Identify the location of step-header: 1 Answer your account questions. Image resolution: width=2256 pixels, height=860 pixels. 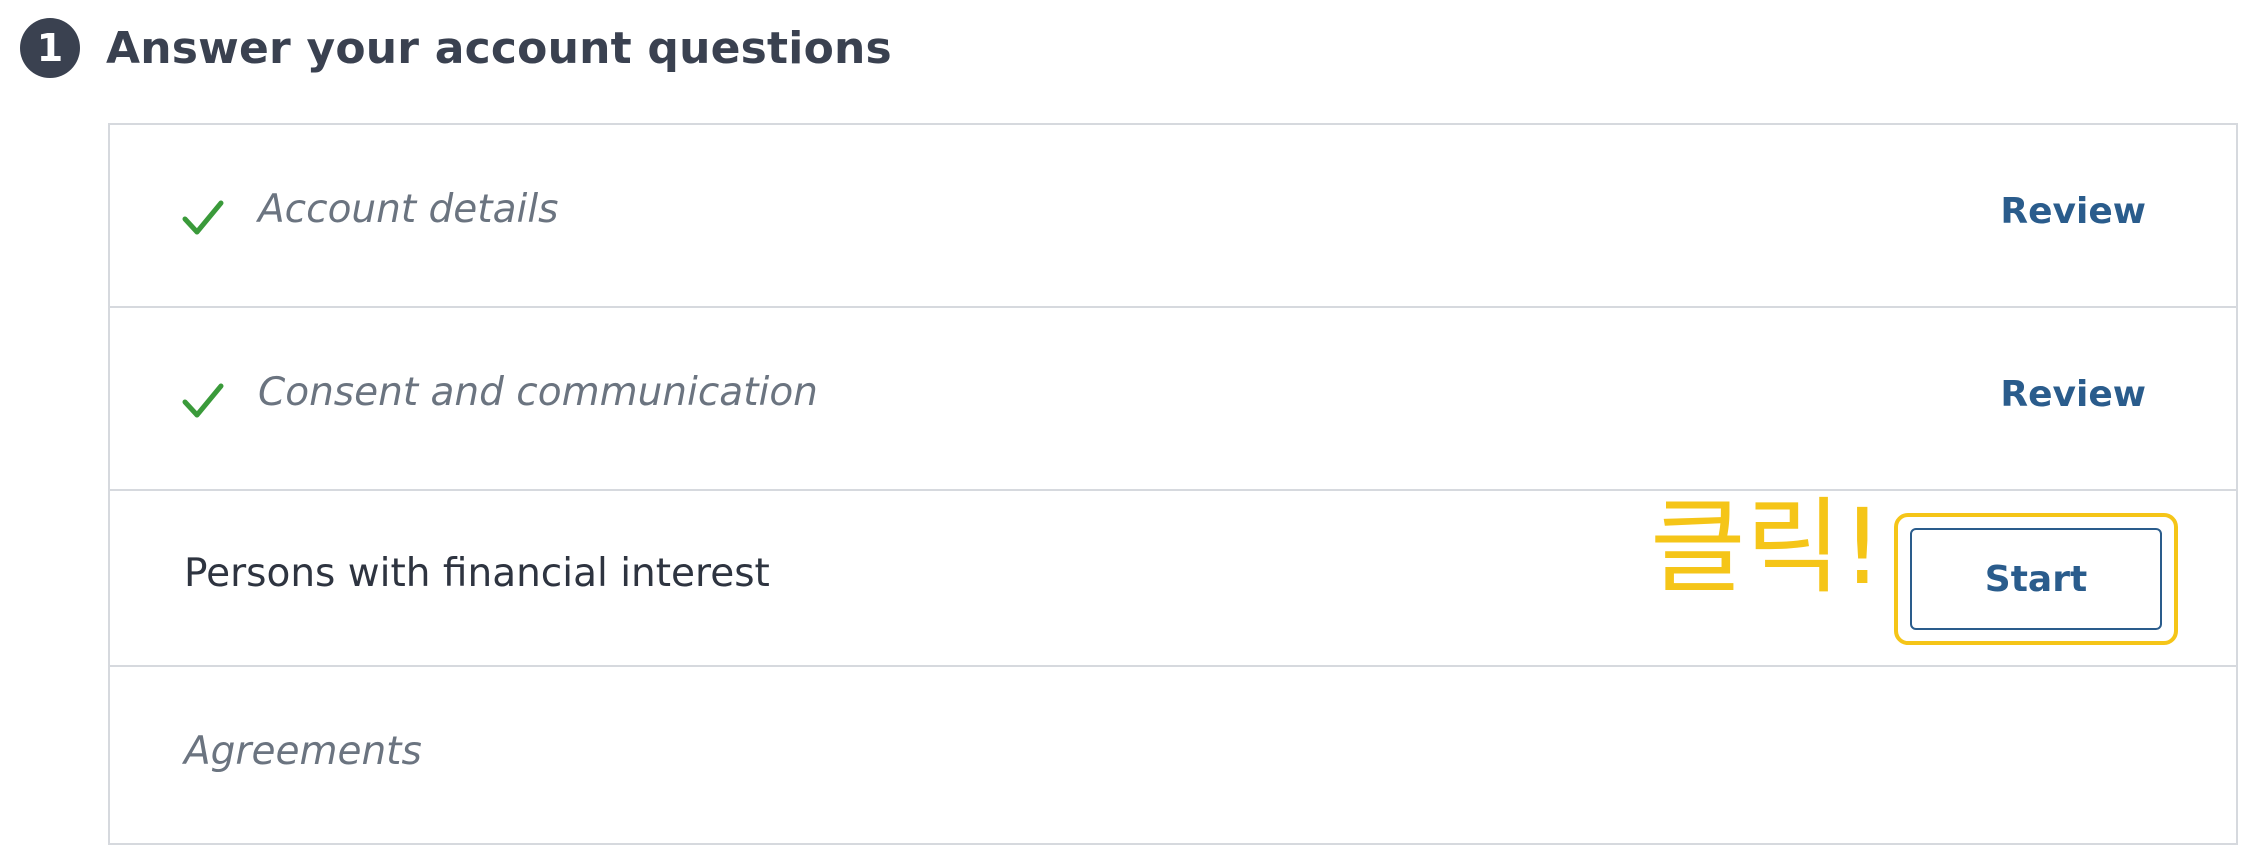
(456, 48).